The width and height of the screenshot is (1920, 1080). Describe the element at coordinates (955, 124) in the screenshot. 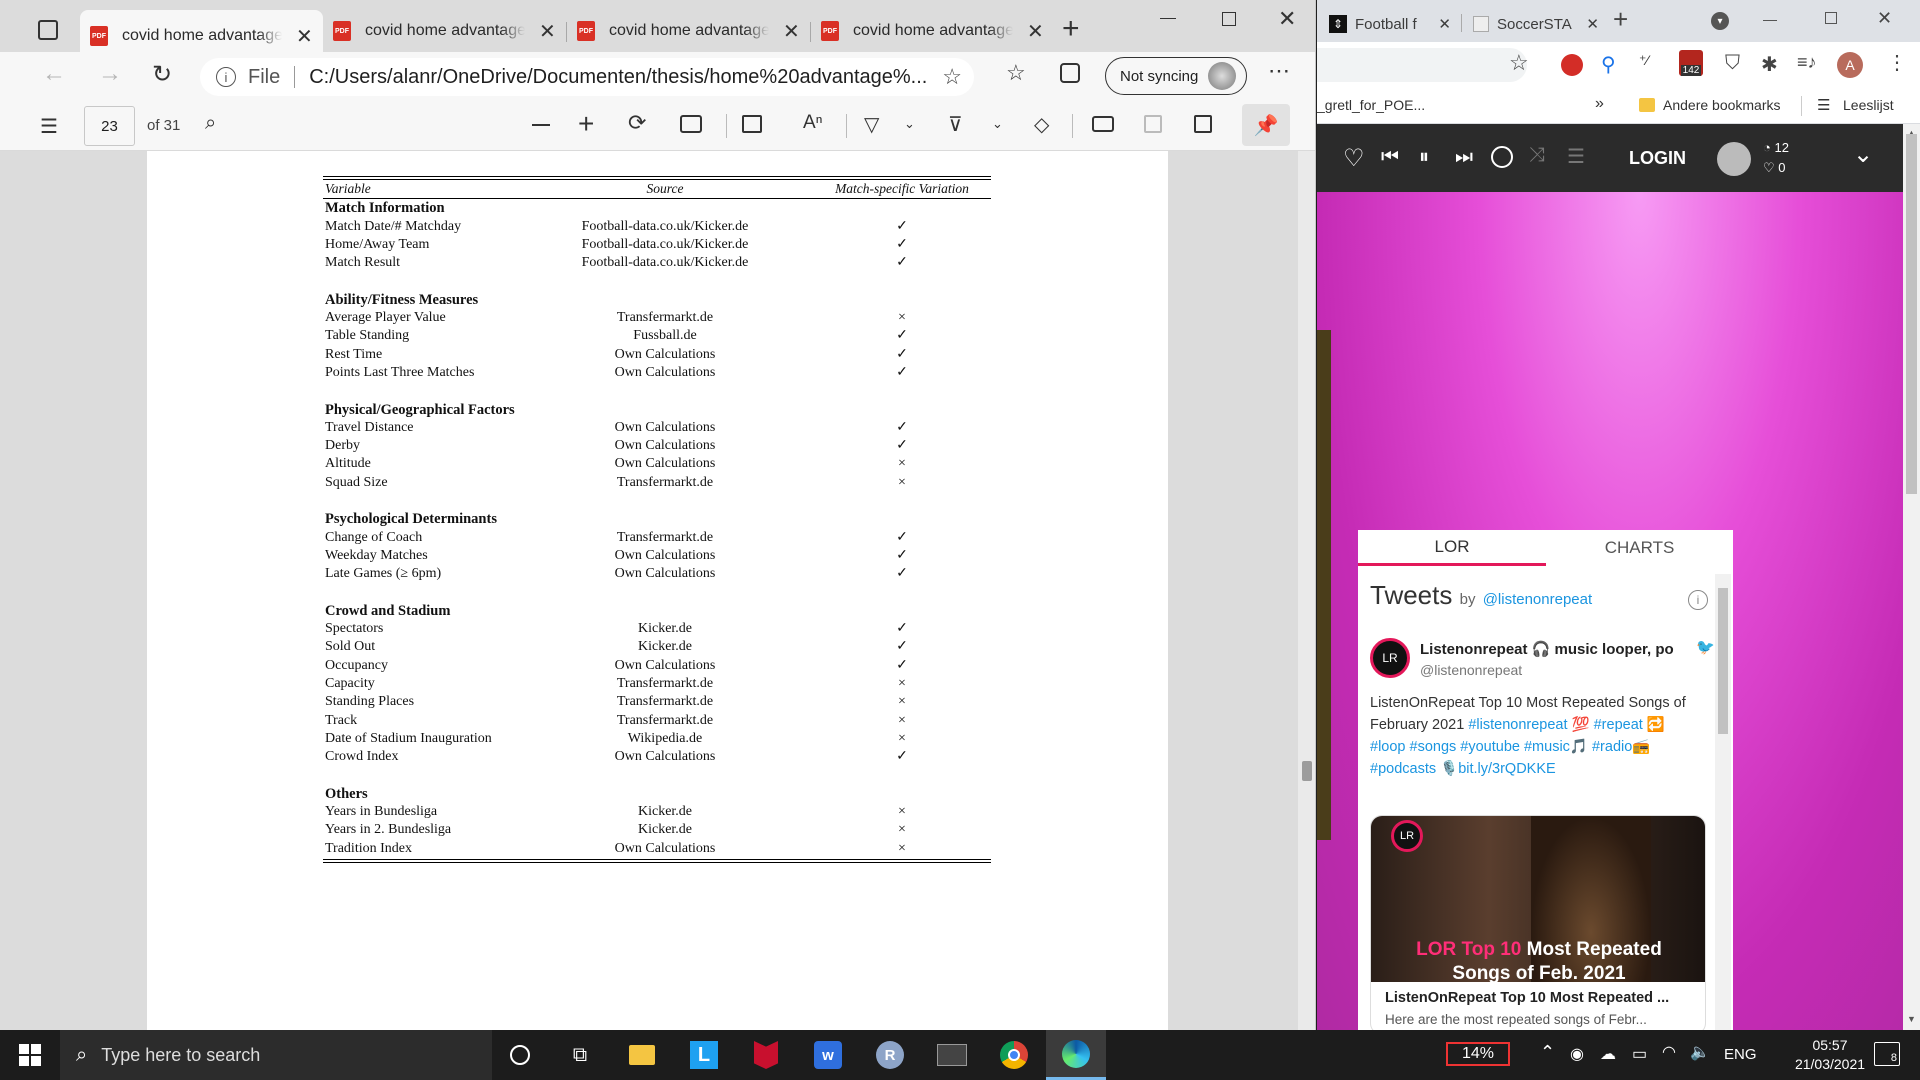

I see `highlight-icon: ⊽` at that location.